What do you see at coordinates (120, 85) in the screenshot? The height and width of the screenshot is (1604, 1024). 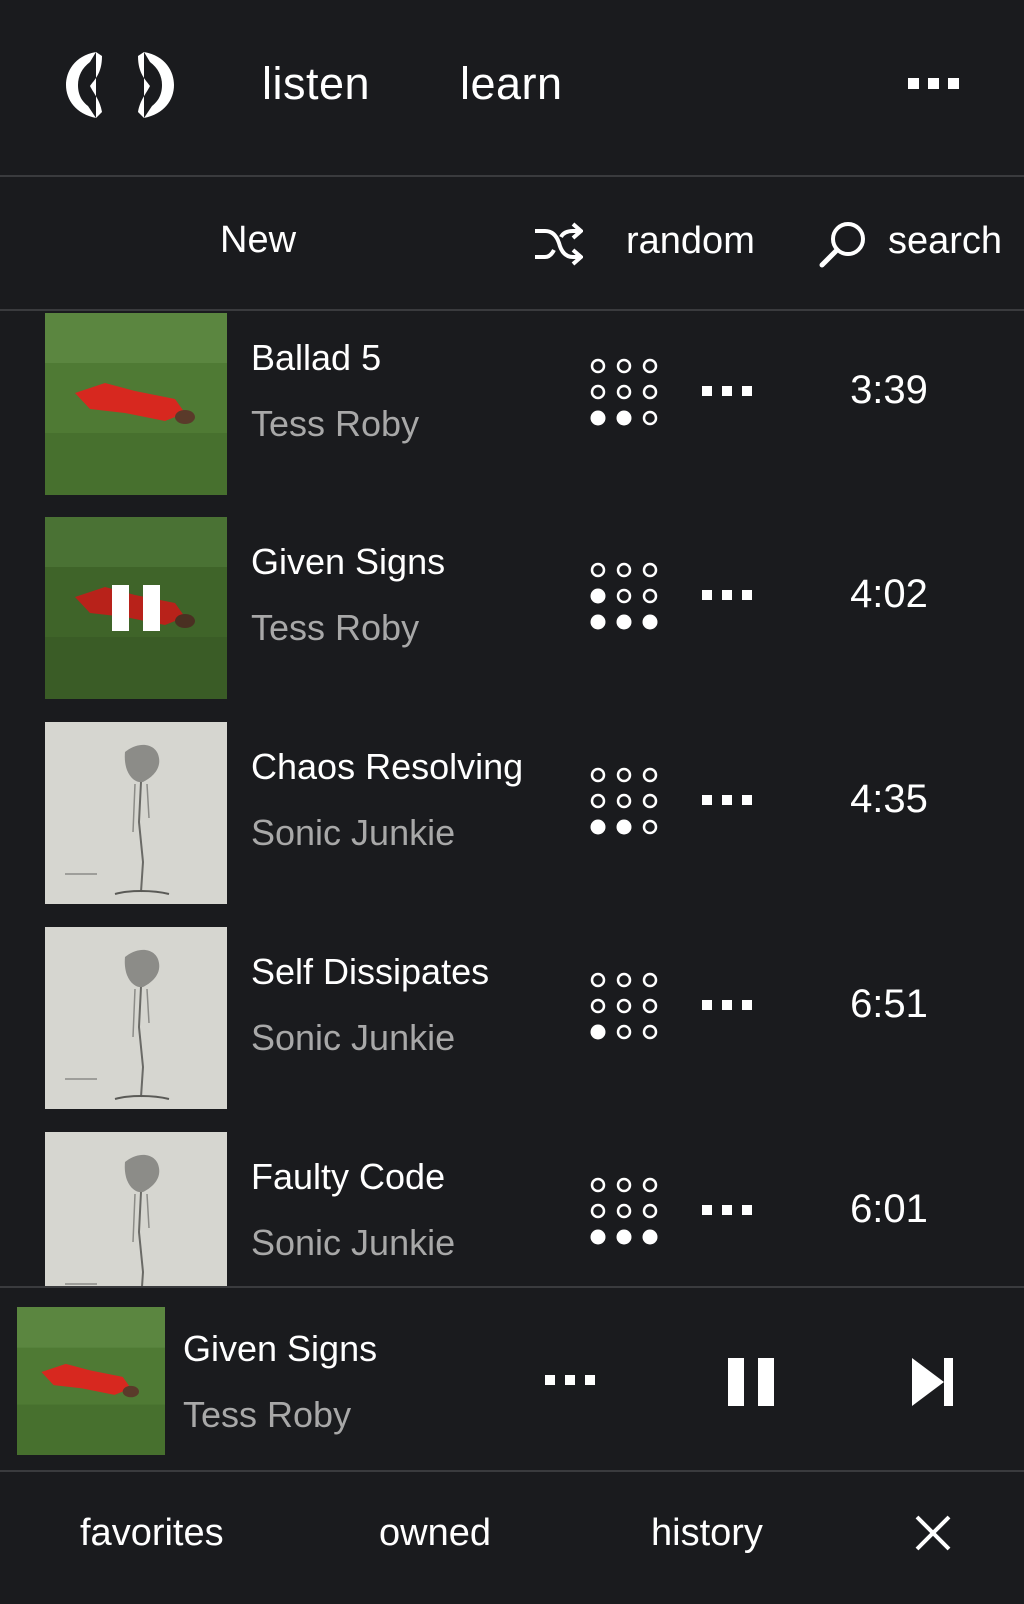 I see `bracket-logo-icon` at bounding box center [120, 85].